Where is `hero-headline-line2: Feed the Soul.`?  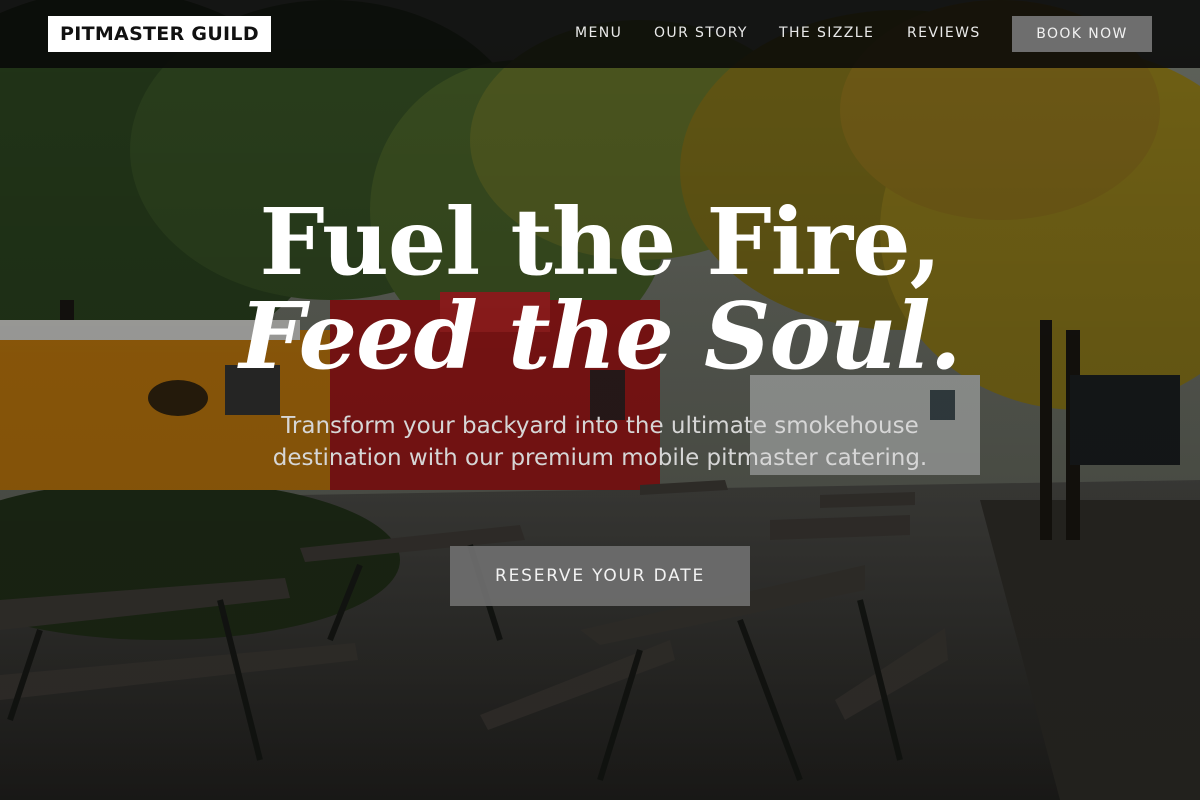 hero-headline-line2: Feed the Soul. is located at coordinates (600, 336).